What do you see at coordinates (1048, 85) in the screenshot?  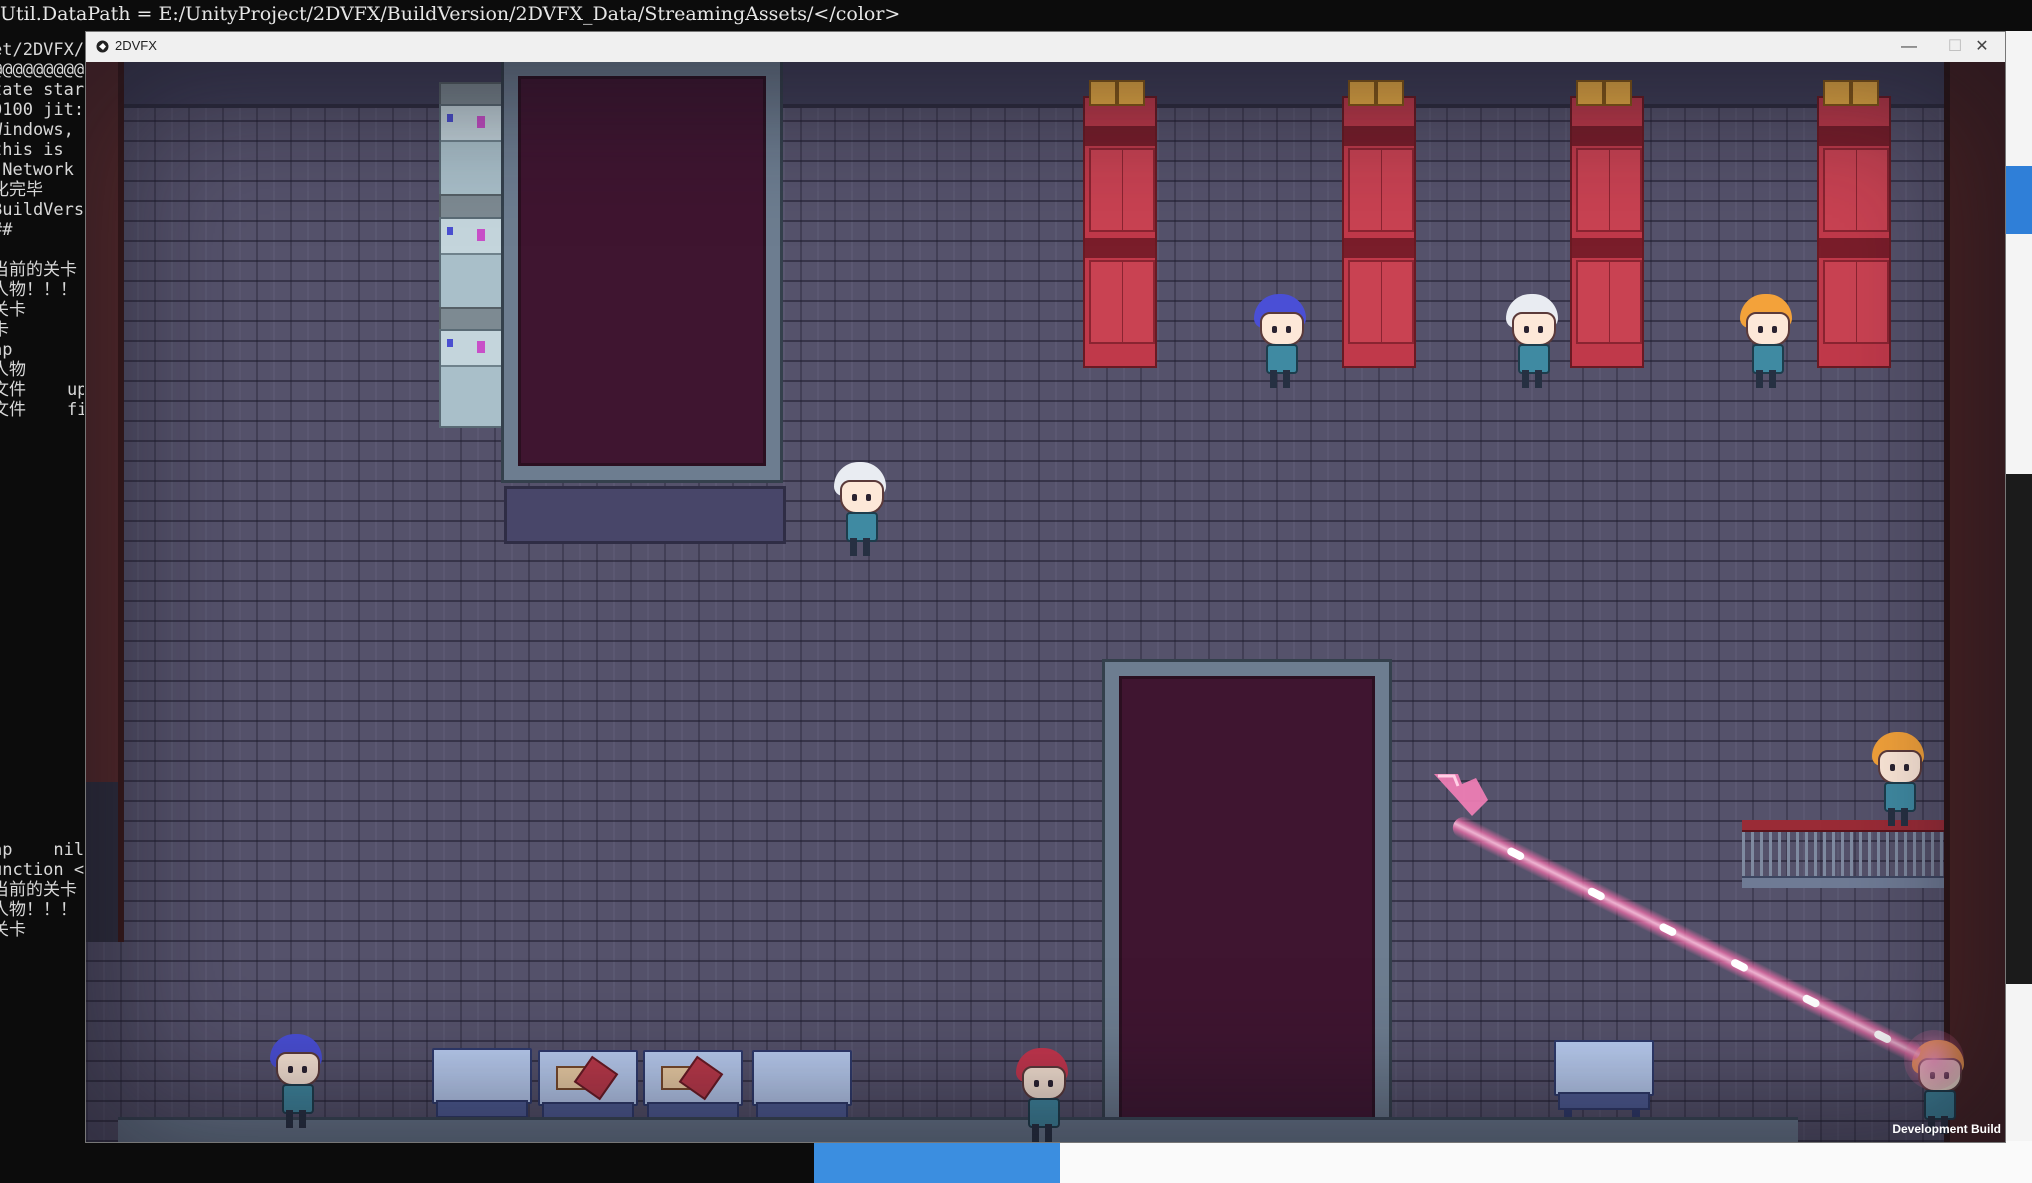 I see `top-wall` at bounding box center [1048, 85].